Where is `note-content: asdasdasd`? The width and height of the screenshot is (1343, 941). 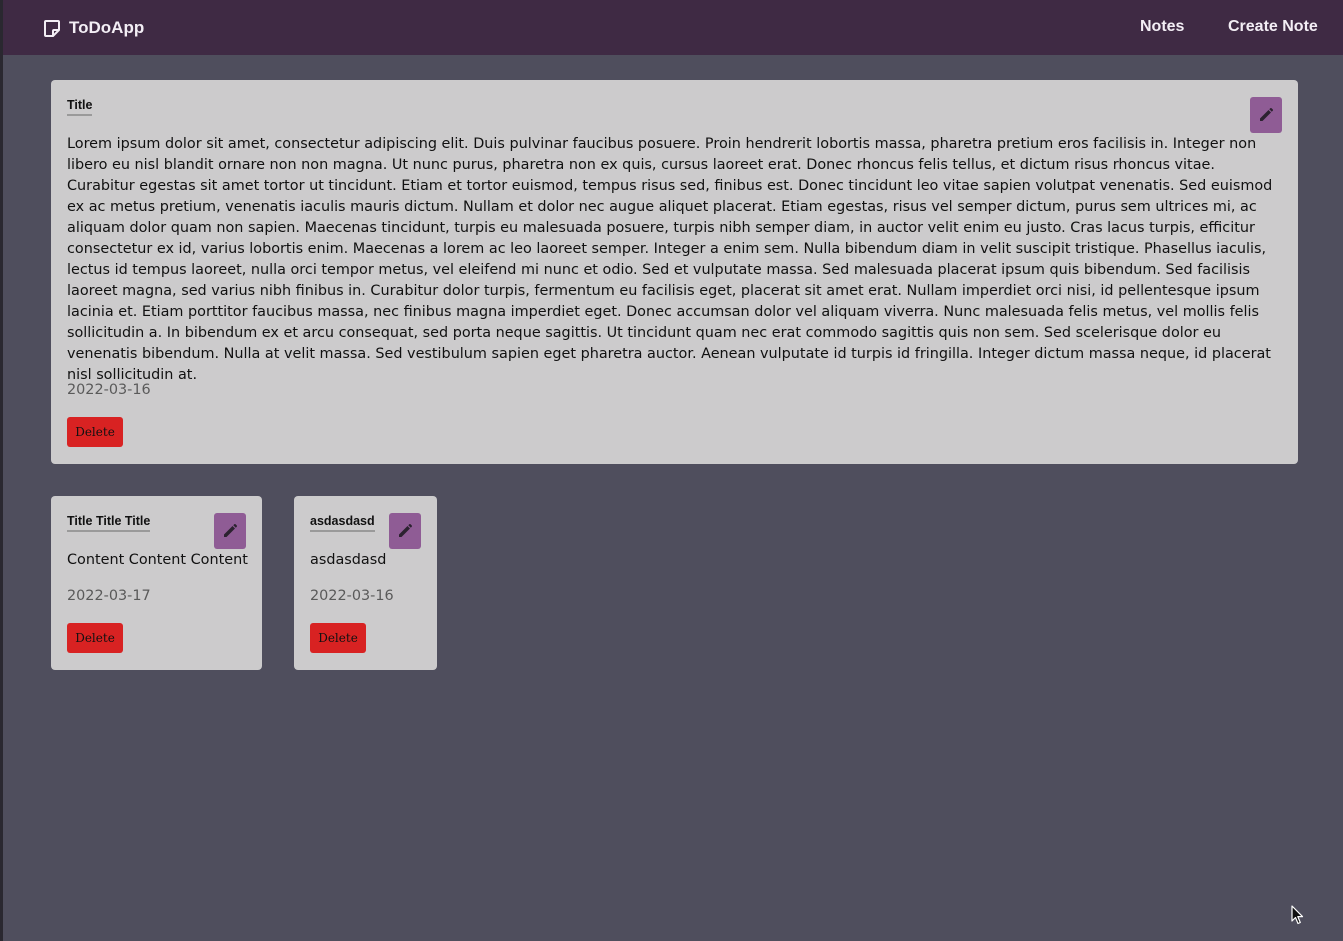 note-content: asdasdasd is located at coordinates (348, 560).